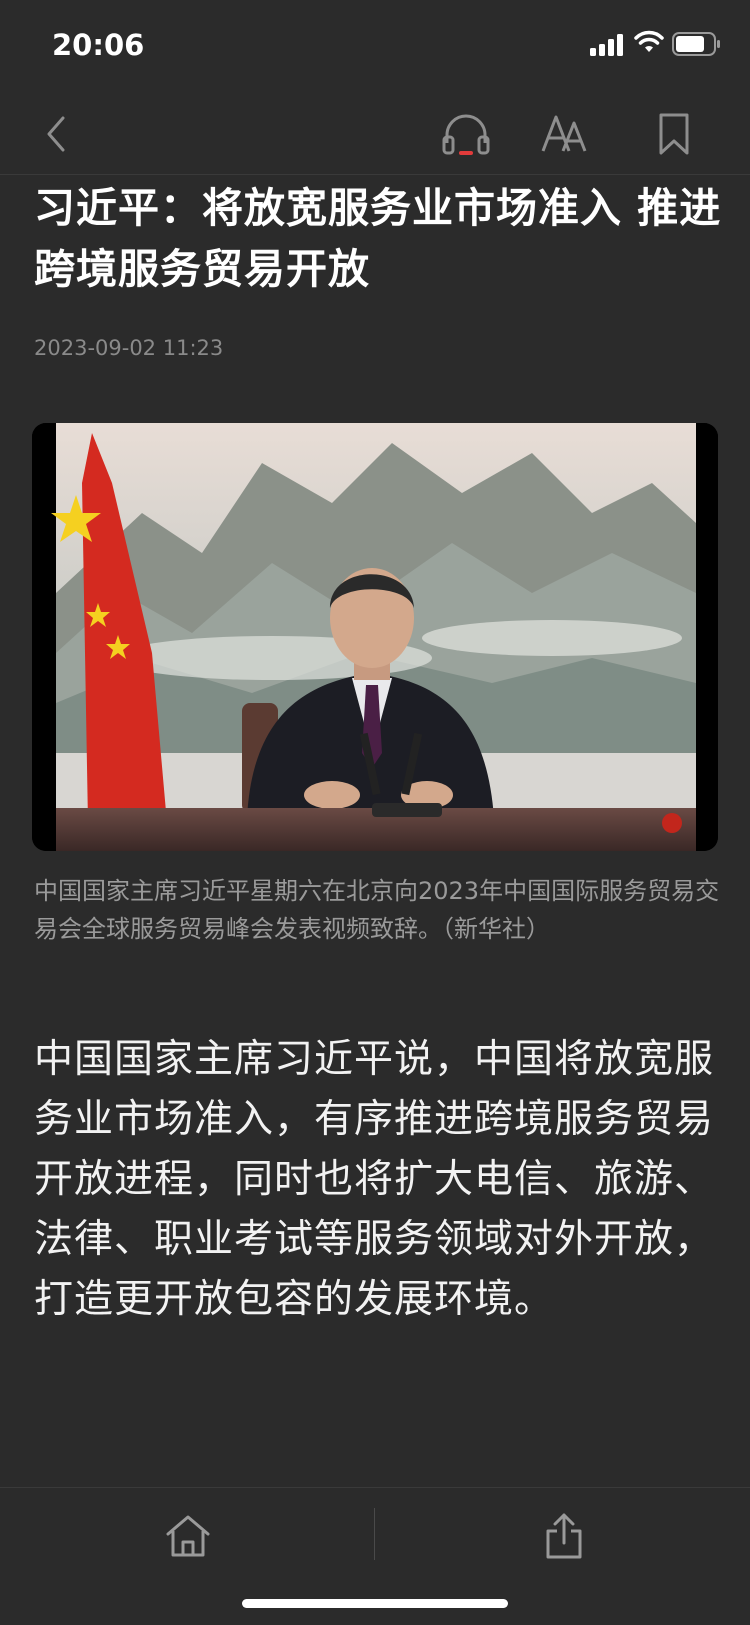 Image resolution: width=750 pixels, height=1625 pixels. Describe the element at coordinates (375, 45) in the screenshot. I see `status-bar: 20:06` at that location.